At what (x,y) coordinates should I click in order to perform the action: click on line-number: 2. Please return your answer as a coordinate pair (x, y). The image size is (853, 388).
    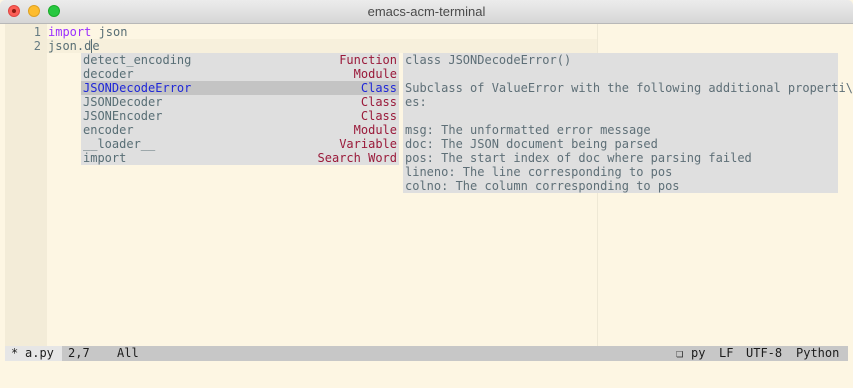
    Looking at the image, I should click on (37, 46).